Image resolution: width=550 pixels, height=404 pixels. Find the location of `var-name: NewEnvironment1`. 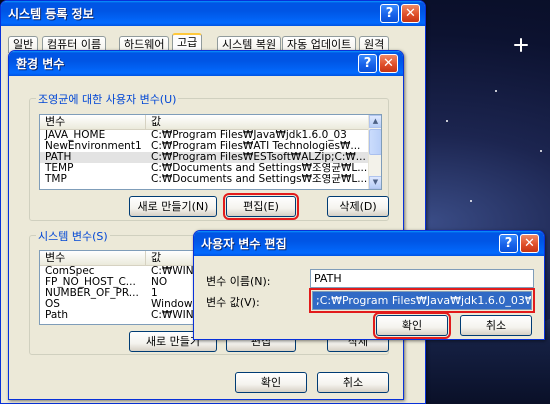

var-name: NewEnvironment1 is located at coordinates (93, 146).